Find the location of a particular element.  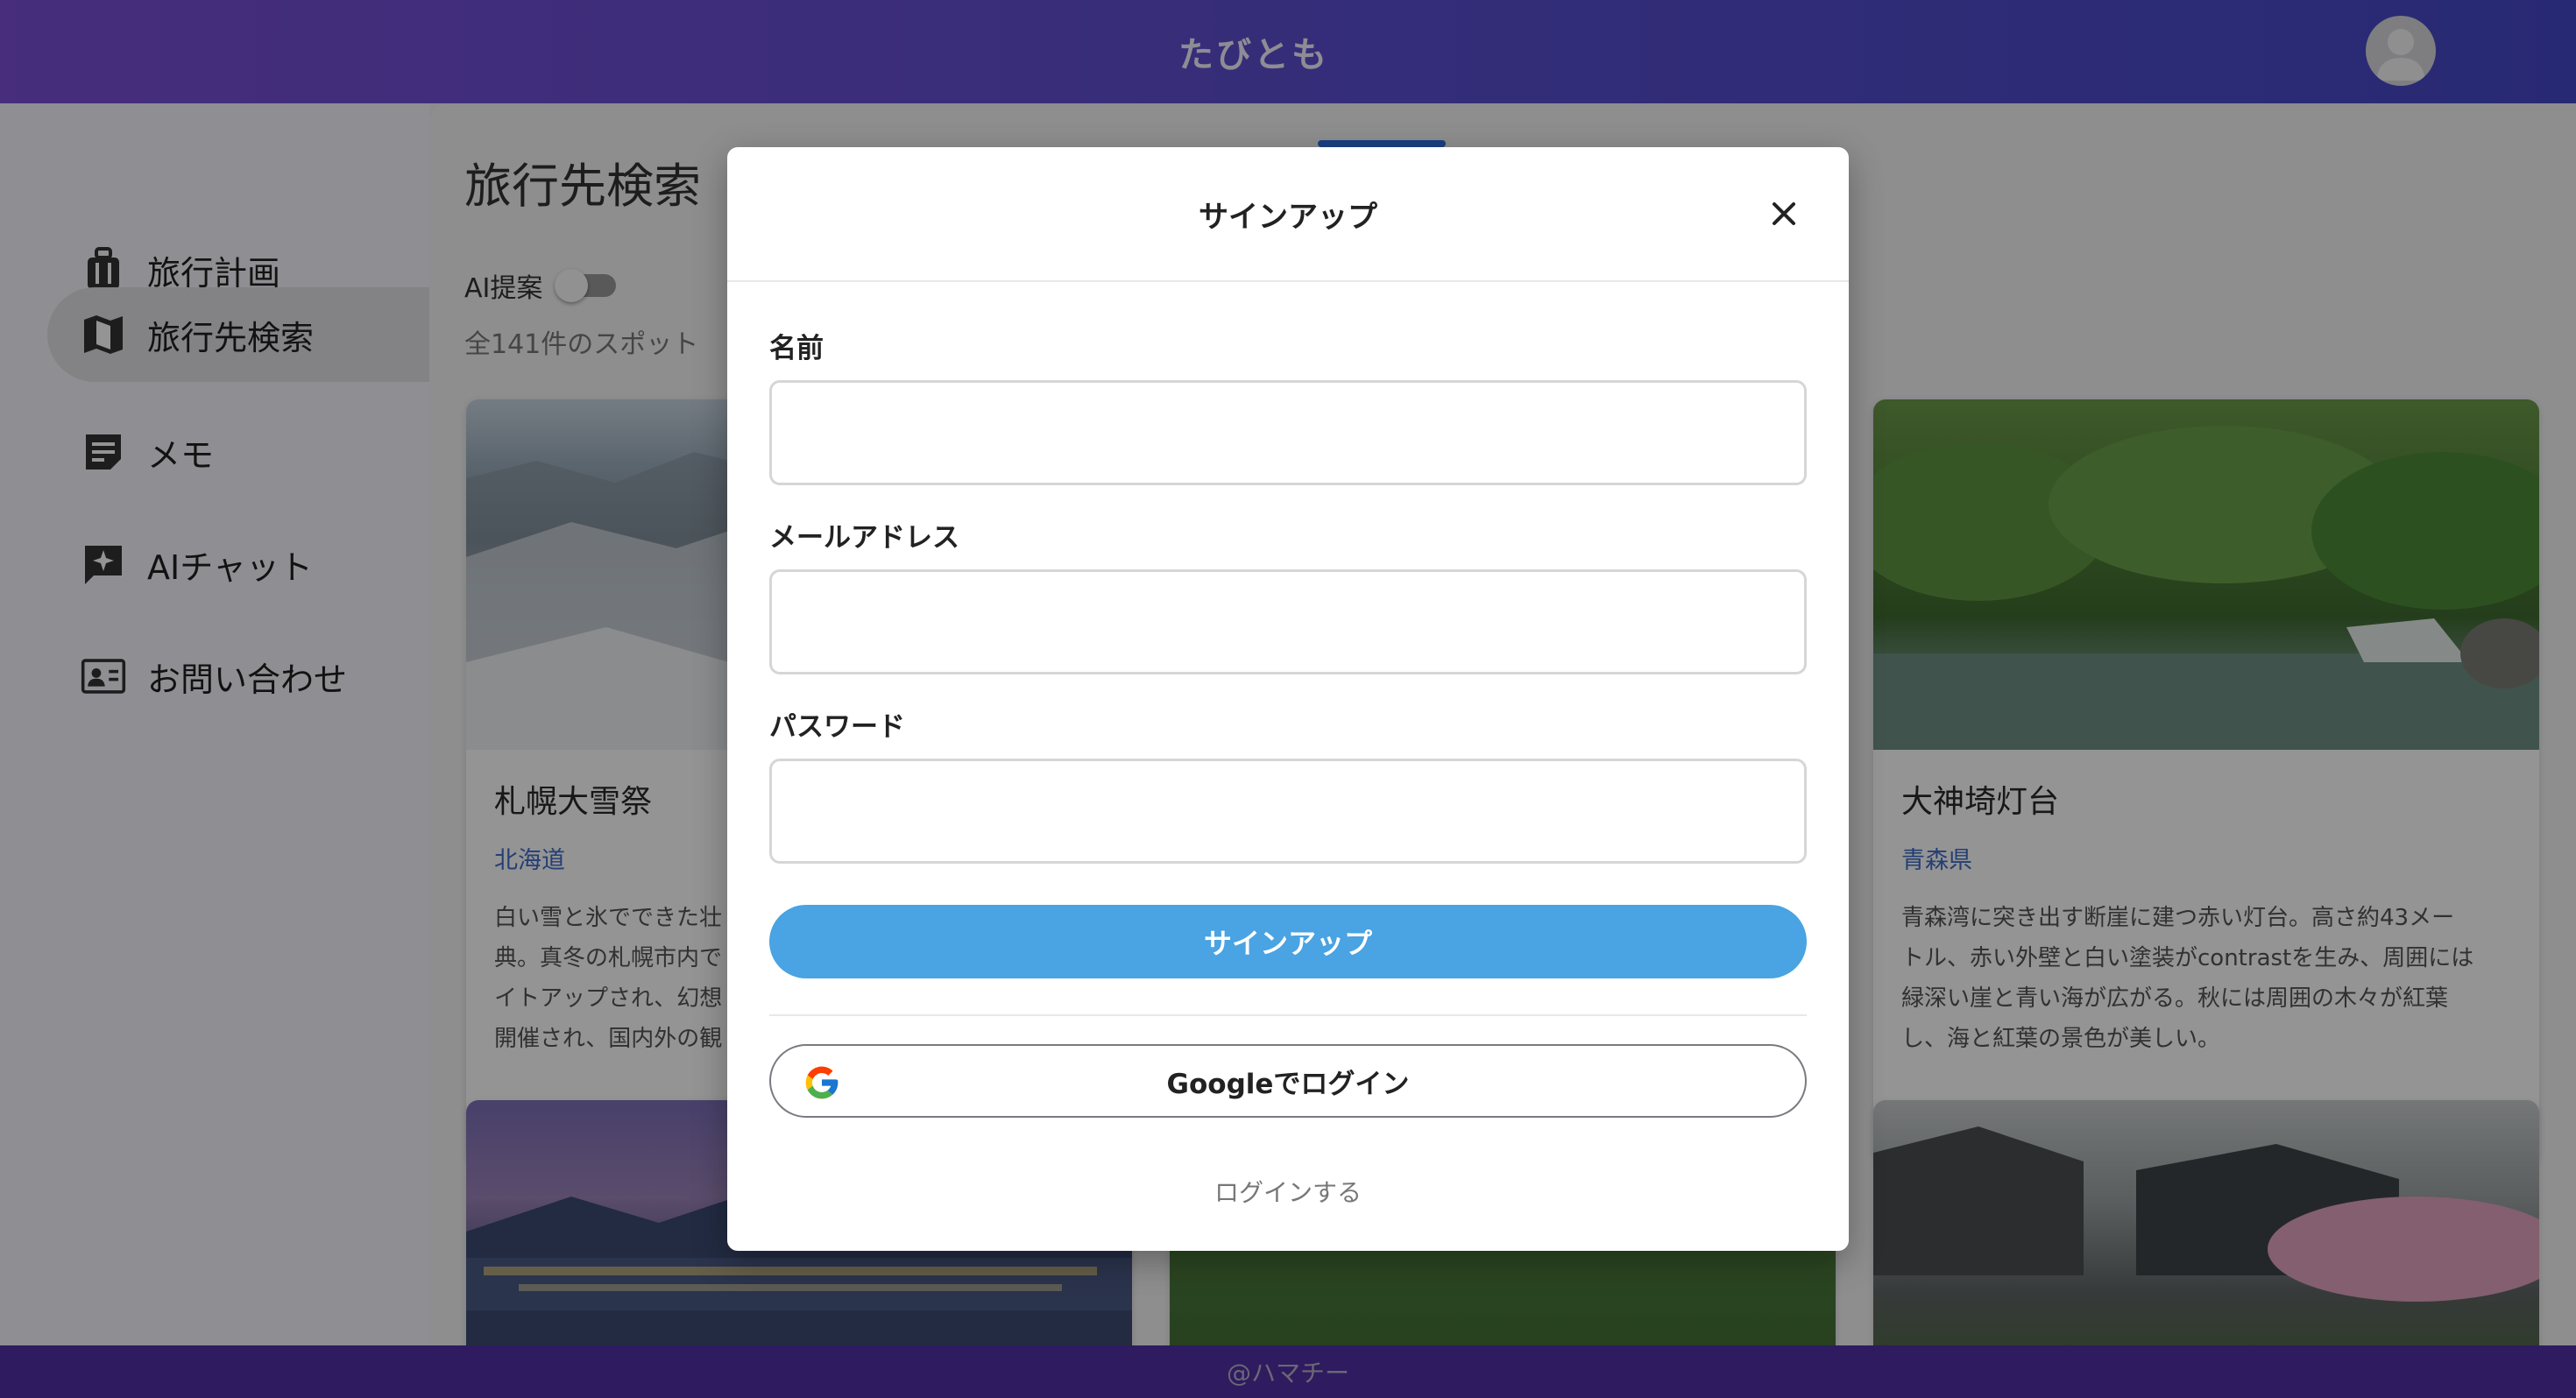

password-label: パスワード is located at coordinates (837, 727).